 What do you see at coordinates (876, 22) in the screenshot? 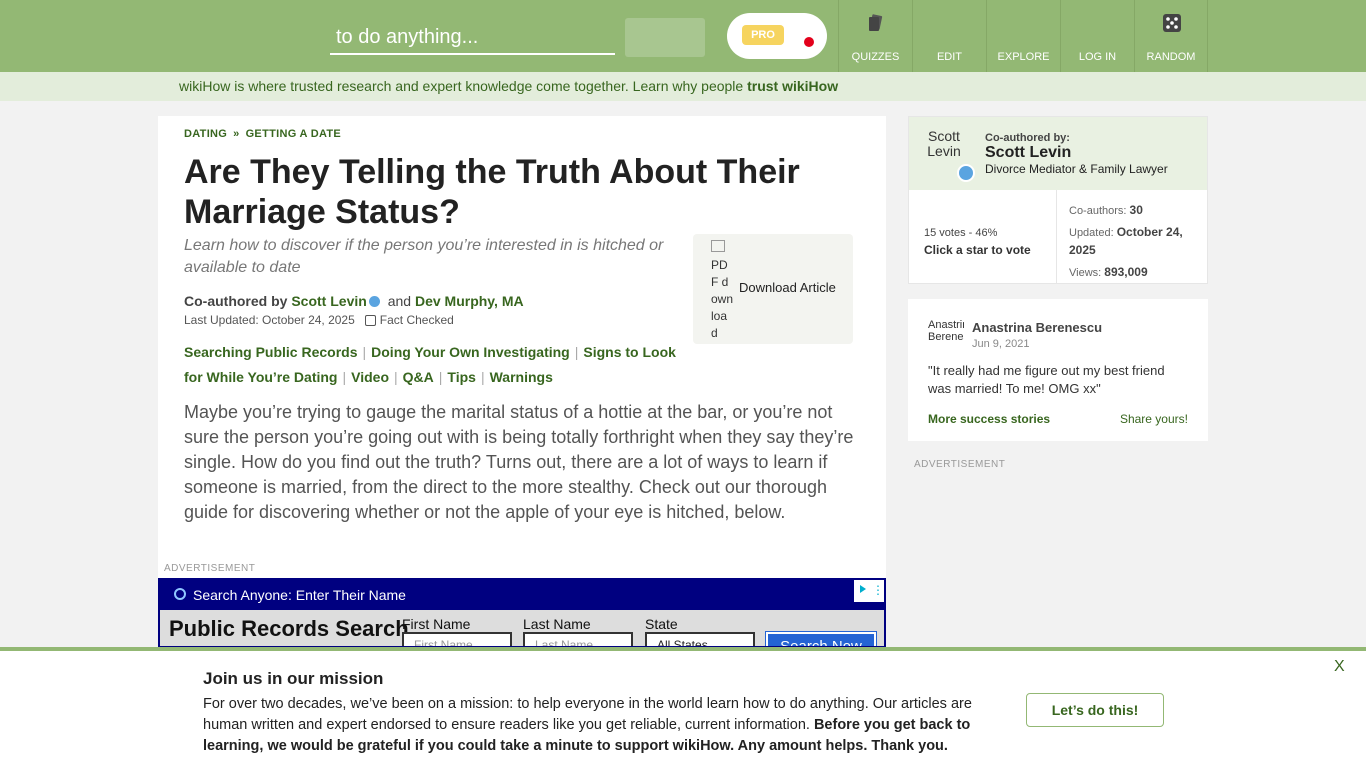
I see `quizzes-icon` at bounding box center [876, 22].